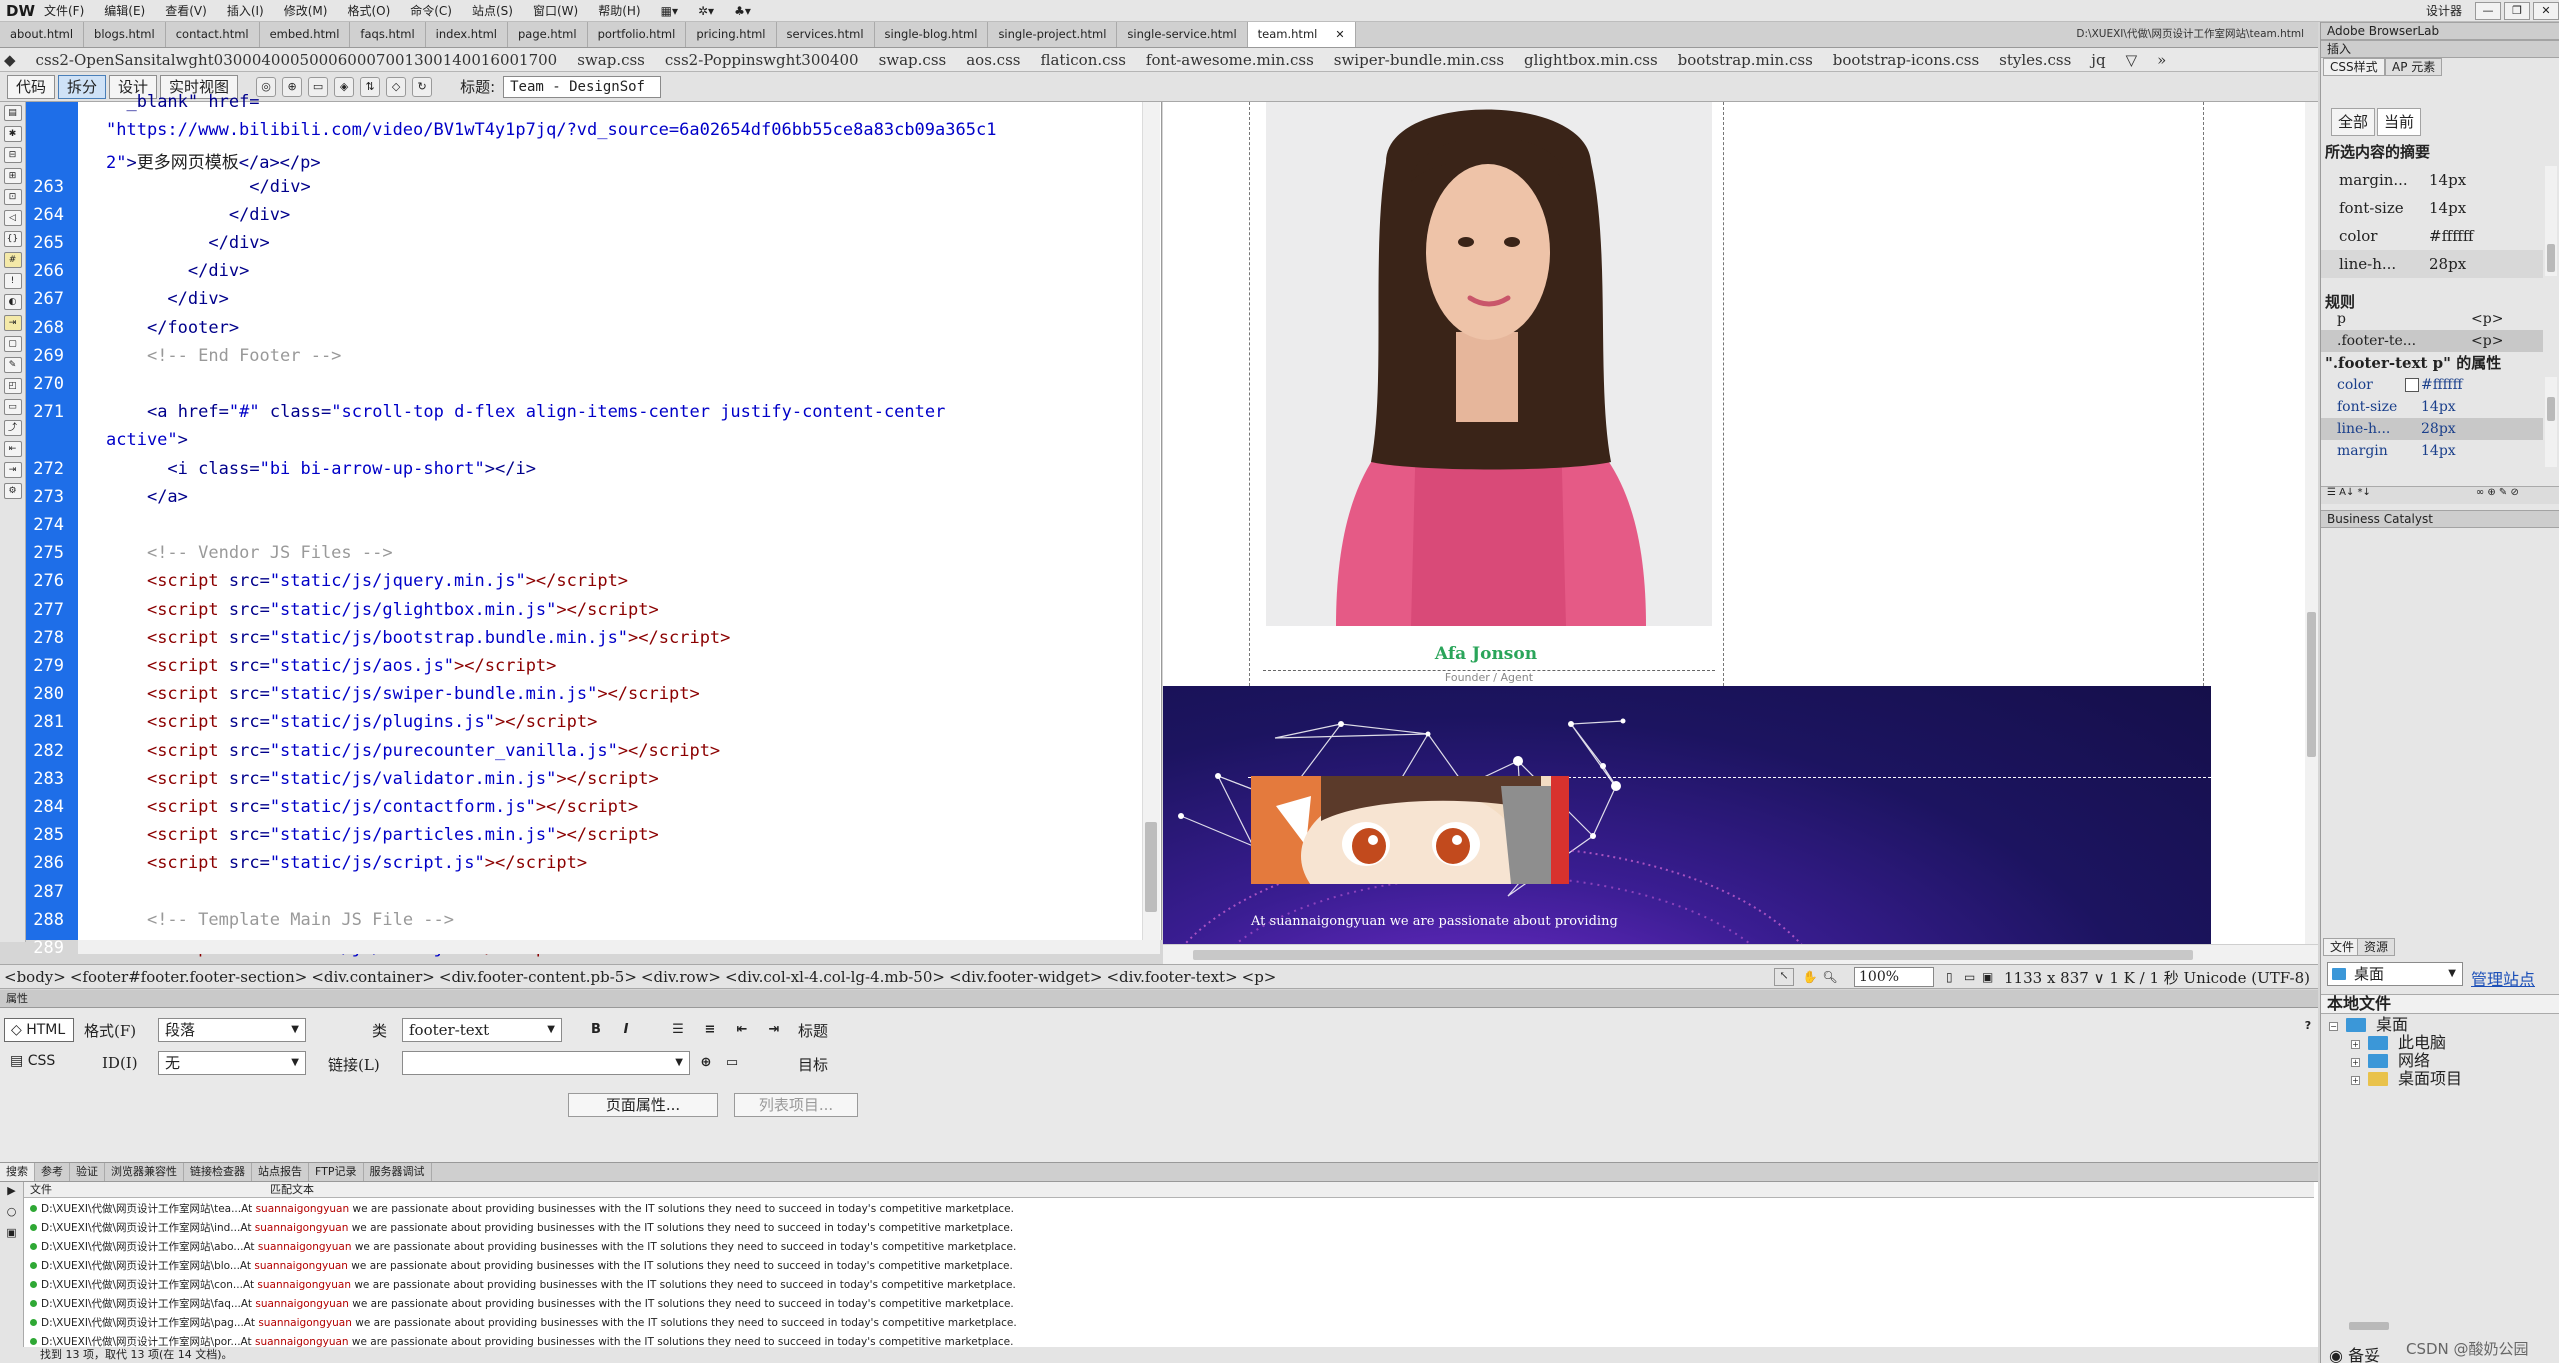 The height and width of the screenshot is (1363, 2559). What do you see at coordinates (336, 1172) in the screenshot?
I see `results-tab: FTP记录` at bounding box center [336, 1172].